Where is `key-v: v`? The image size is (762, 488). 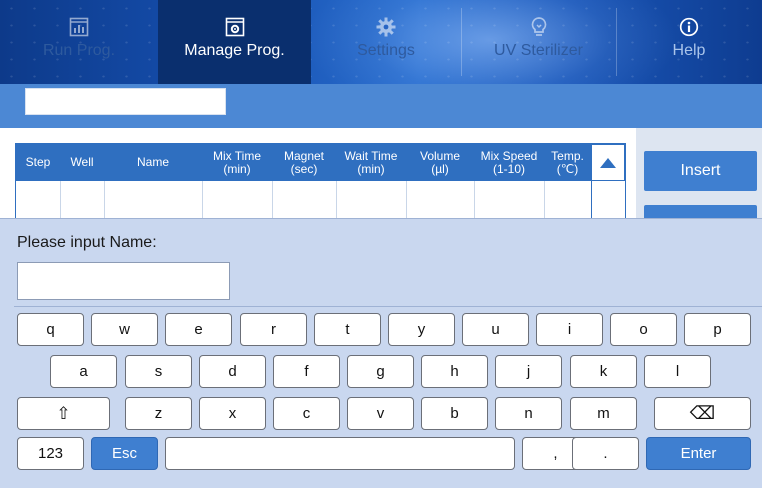 key-v: v is located at coordinates (380, 413).